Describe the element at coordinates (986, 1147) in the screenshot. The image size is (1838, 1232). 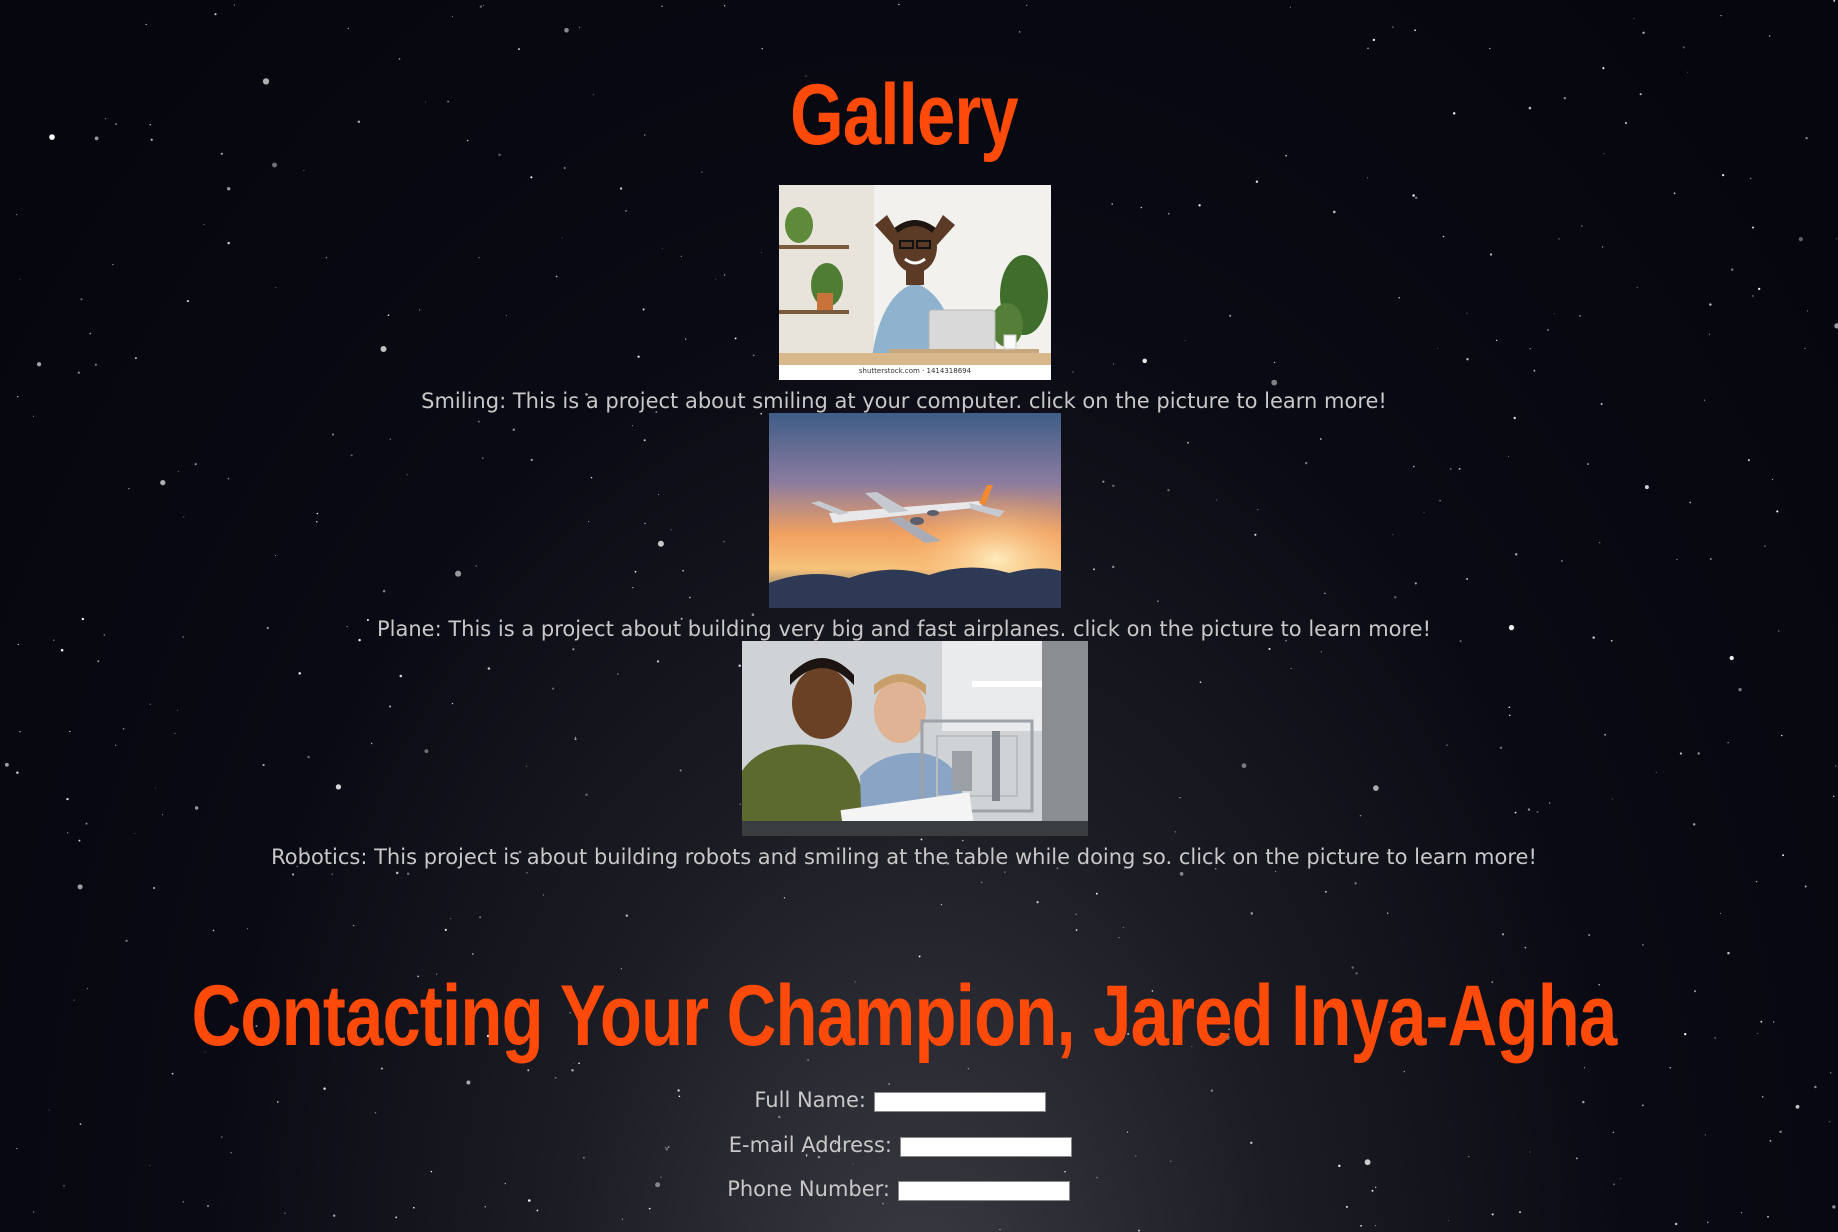
I see `email-input` at that location.